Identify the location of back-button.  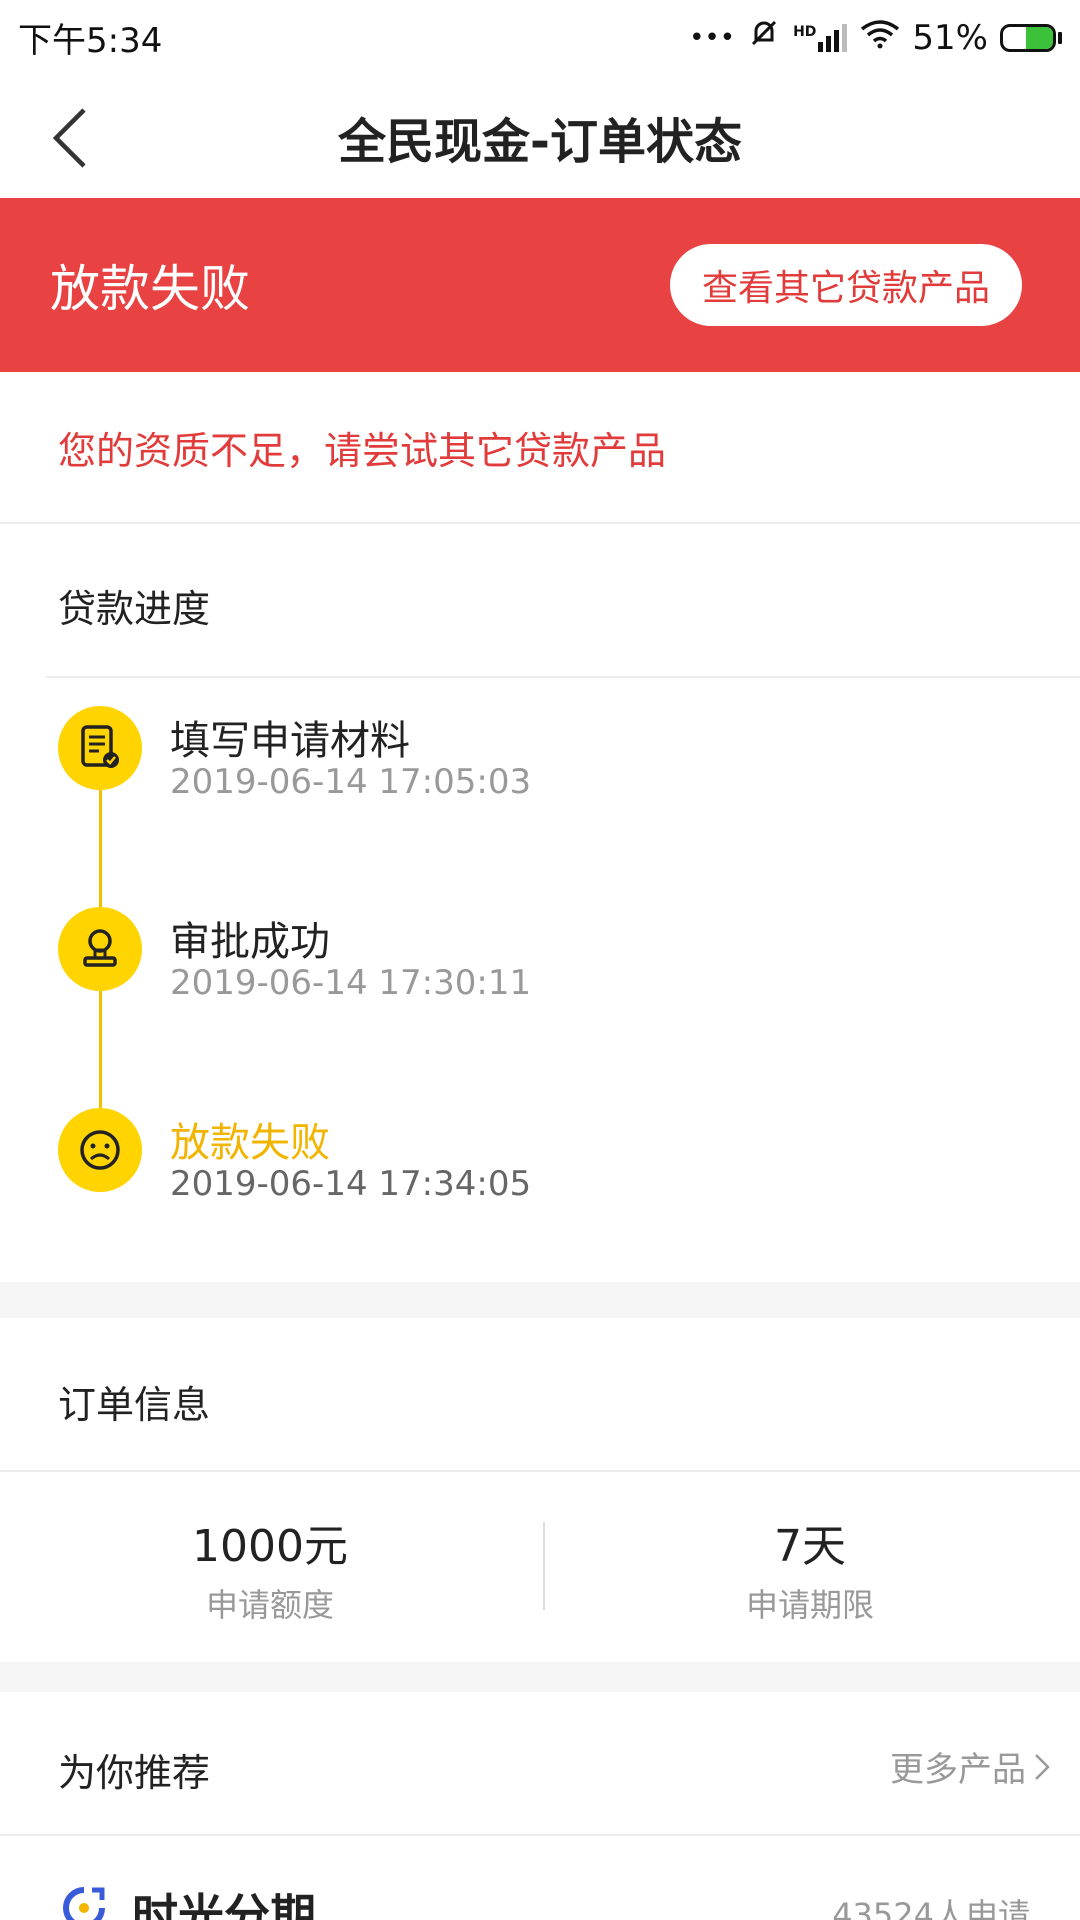
(70, 138).